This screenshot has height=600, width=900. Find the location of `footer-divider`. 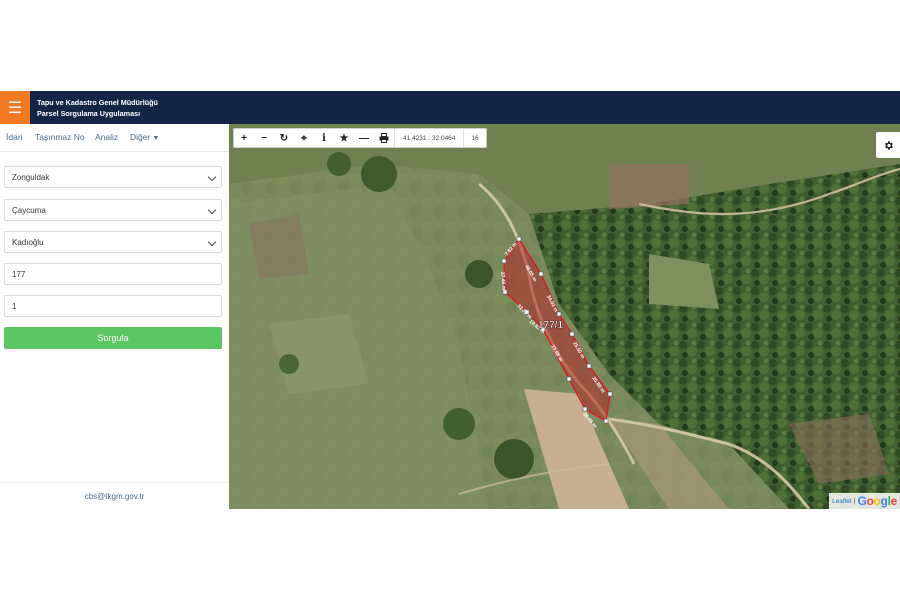

footer-divider is located at coordinates (114, 482).